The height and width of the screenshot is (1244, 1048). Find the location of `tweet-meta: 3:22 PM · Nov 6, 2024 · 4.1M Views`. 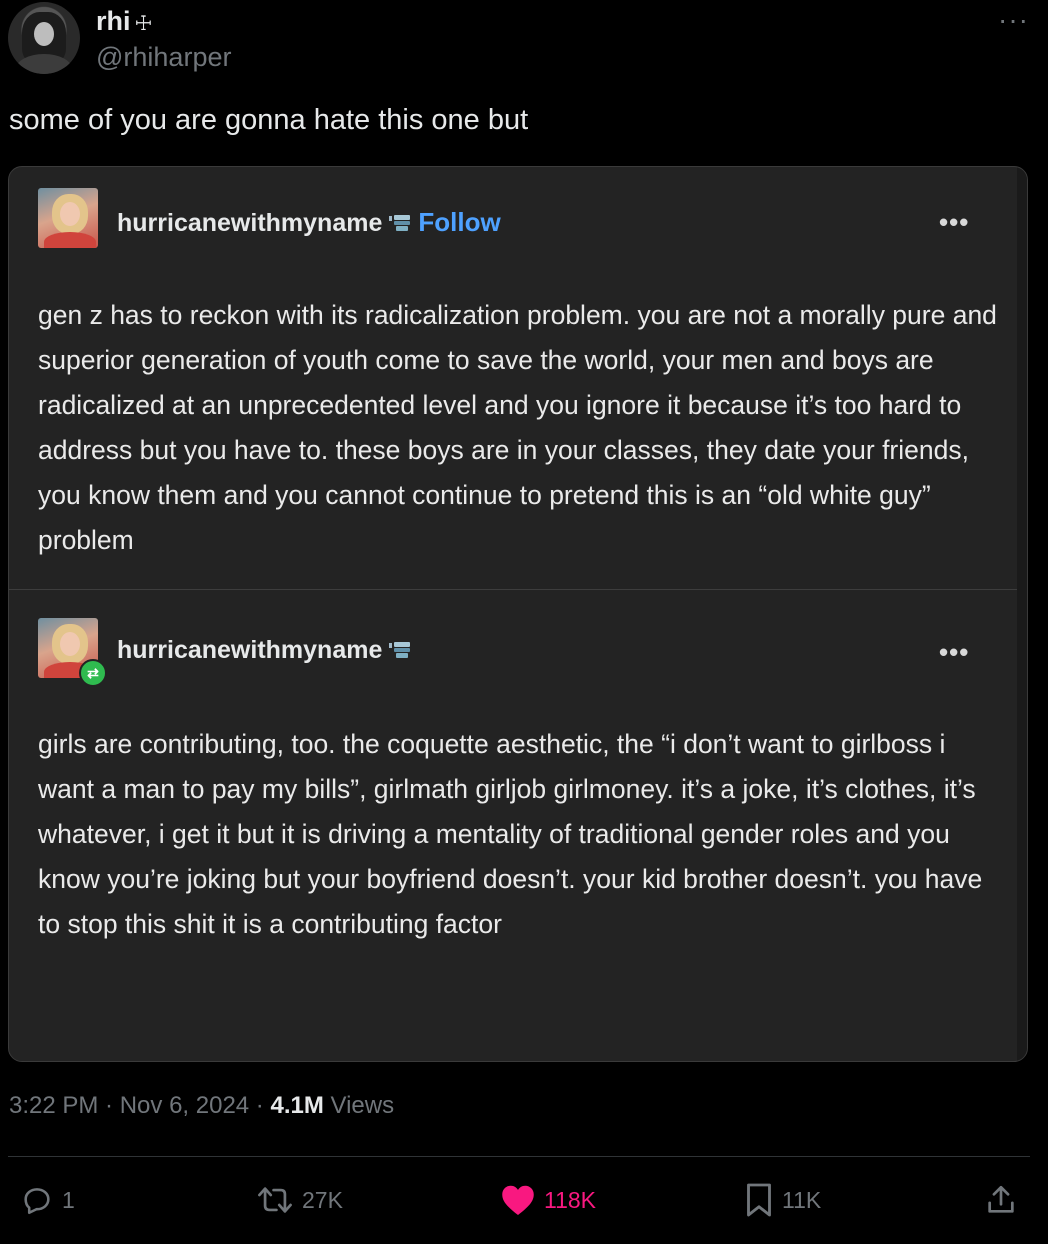

tweet-meta: 3:22 PM · Nov 6, 2024 · 4.1M Views is located at coordinates (201, 1106).